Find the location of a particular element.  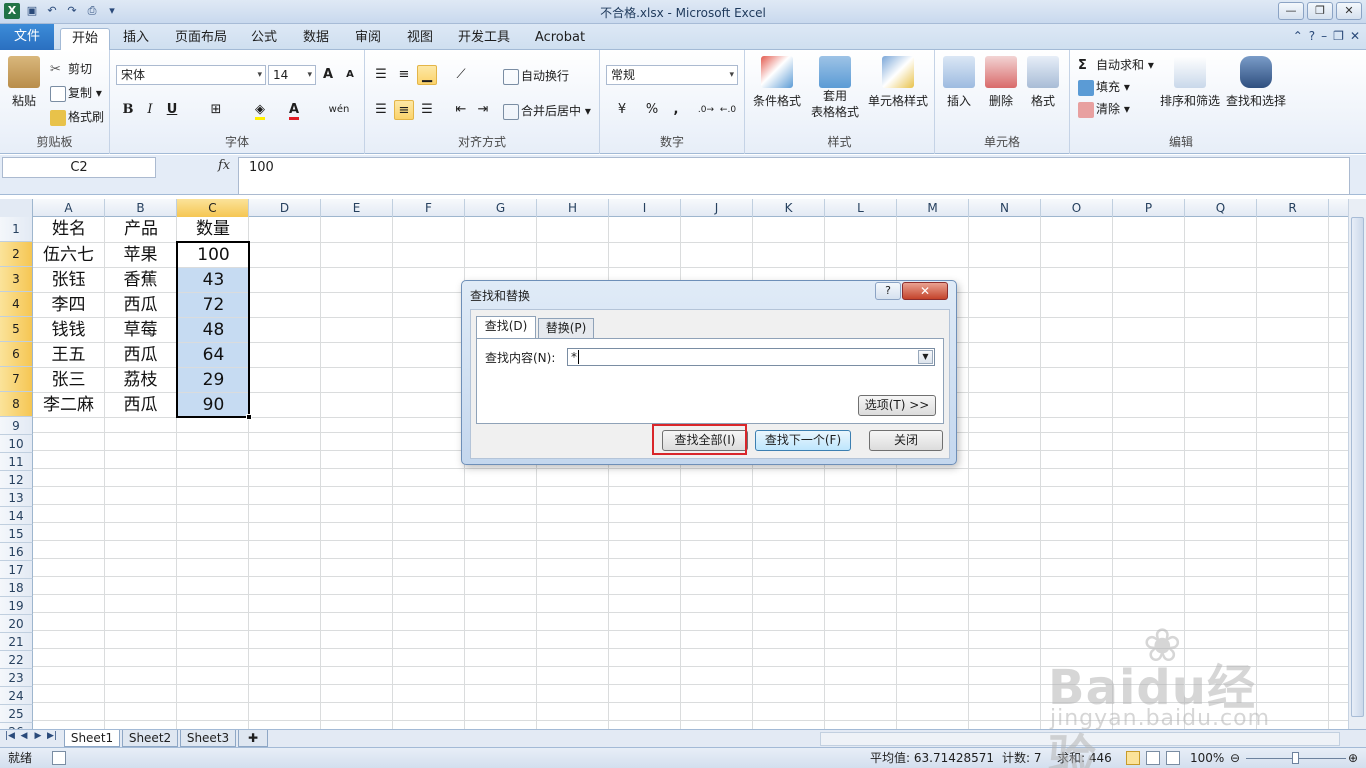

row-header: 21 is located at coordinates (16, 642).